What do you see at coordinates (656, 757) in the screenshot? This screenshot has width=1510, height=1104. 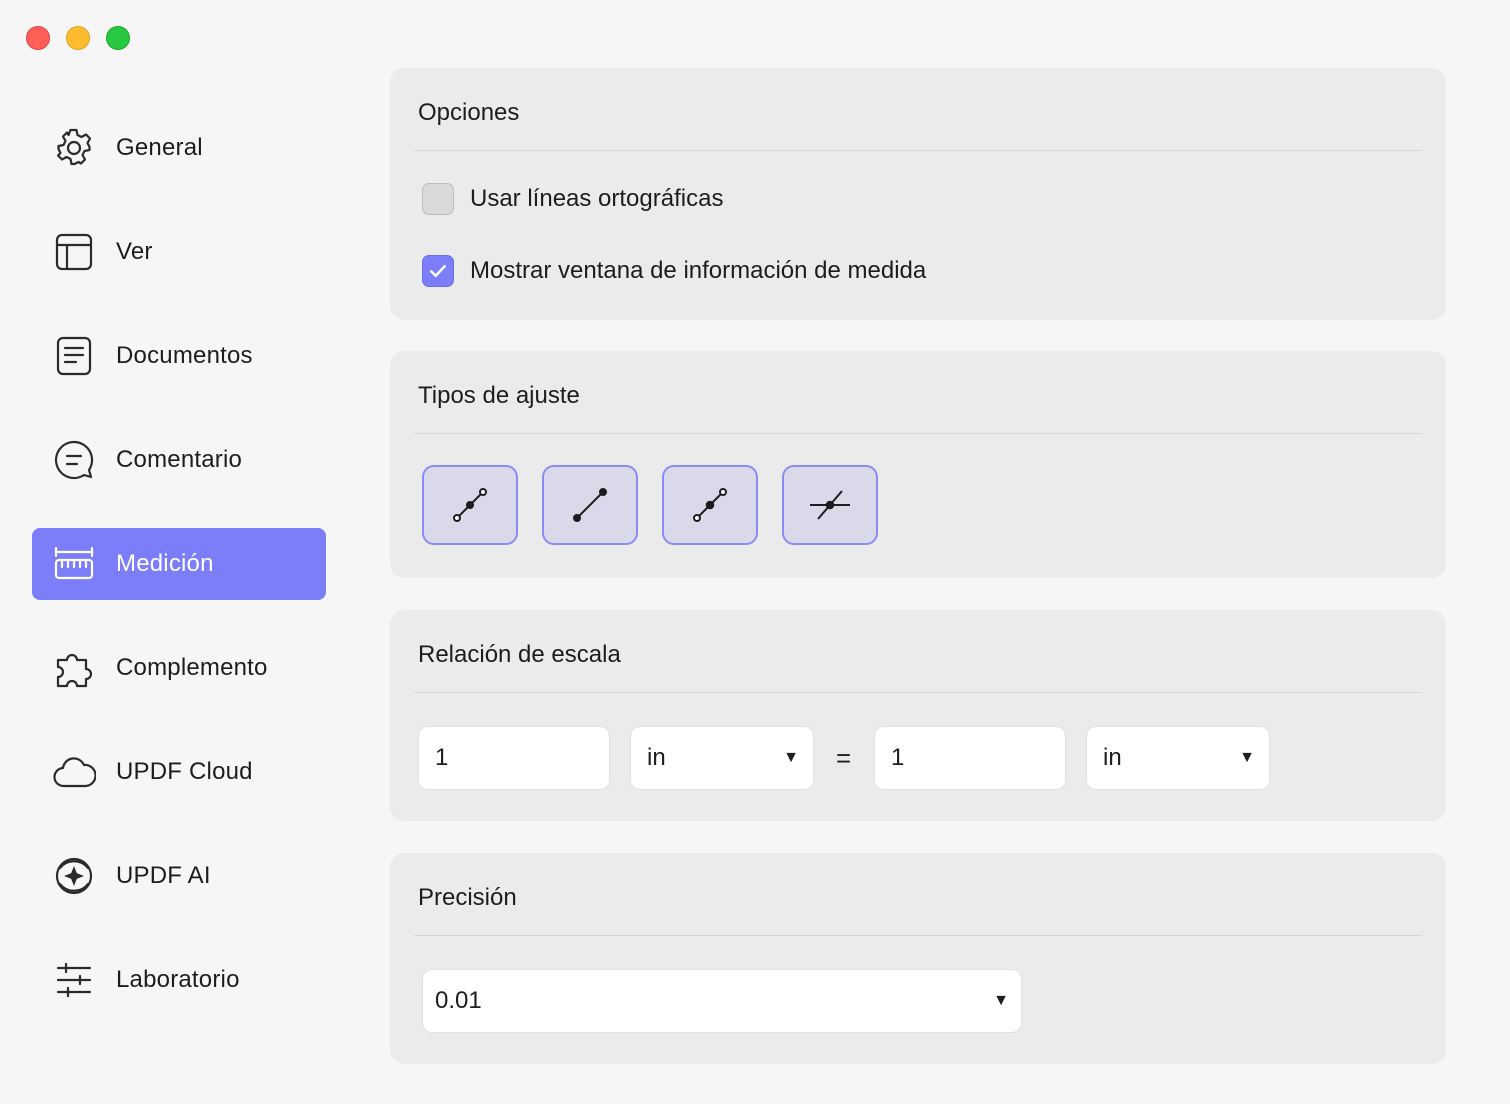 I see `scale-left-unit: in` at bounding box center [656, 757].